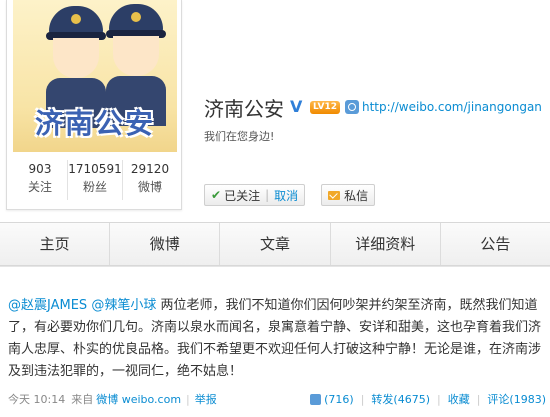 The height and width of the screenshot is (417, 550). Describe the element at coordinates (452, 107) in the screenshot. I see `profile-url-link: http://weibo.com/jinangongan` at that location.